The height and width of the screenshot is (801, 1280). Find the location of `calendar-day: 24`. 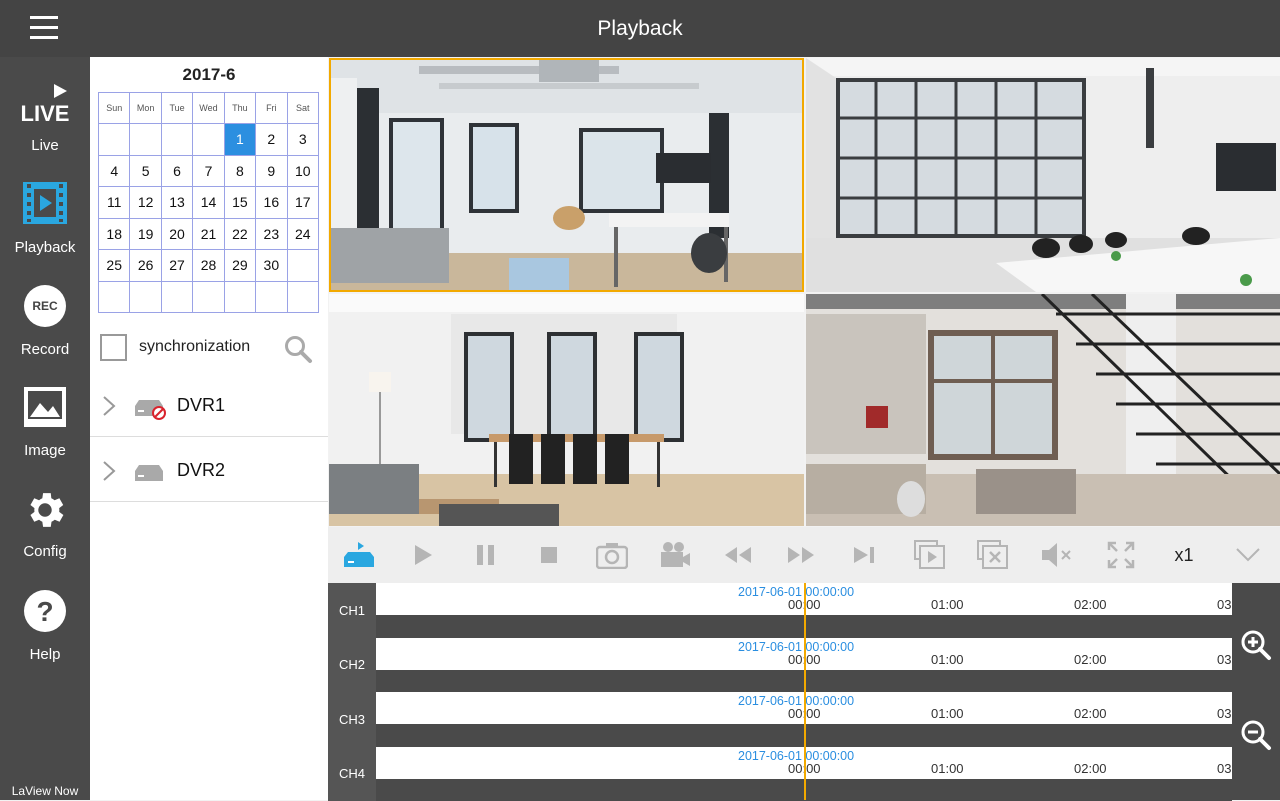

calendar-day: 24 is located at coordinates (302, 234).